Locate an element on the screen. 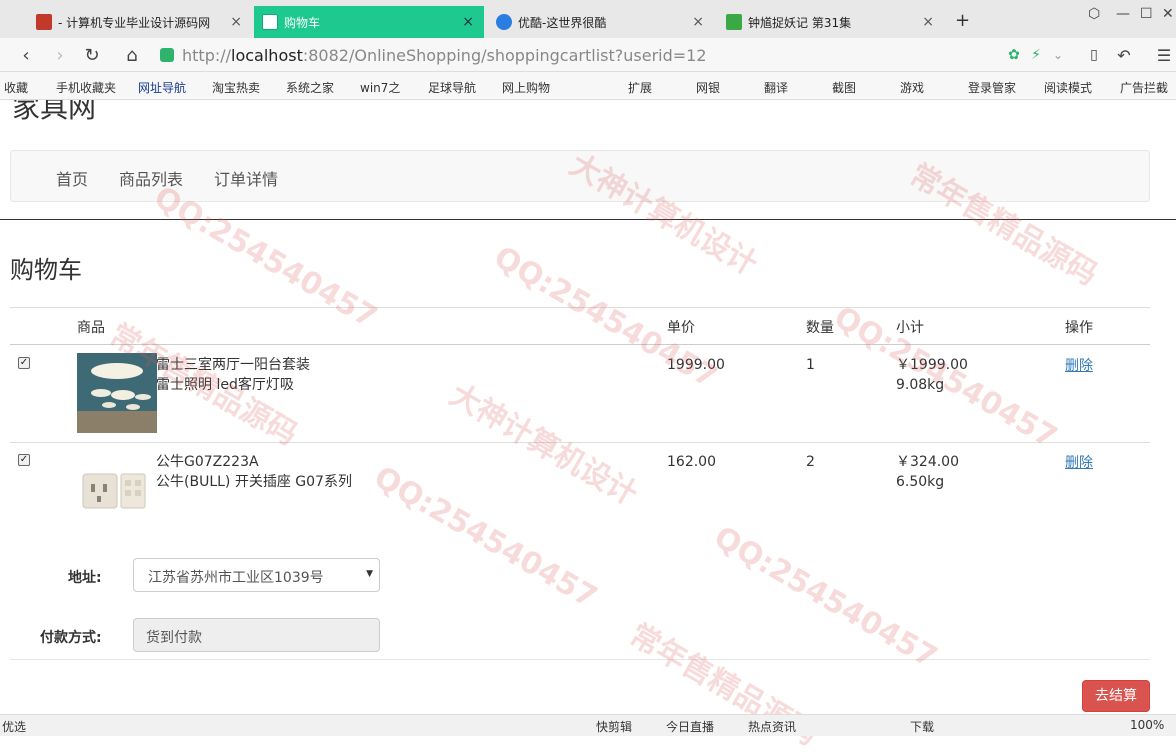 This screenshot has width=1176, height=754. tab-label: 购物车 is located at coordinates (302, 22).